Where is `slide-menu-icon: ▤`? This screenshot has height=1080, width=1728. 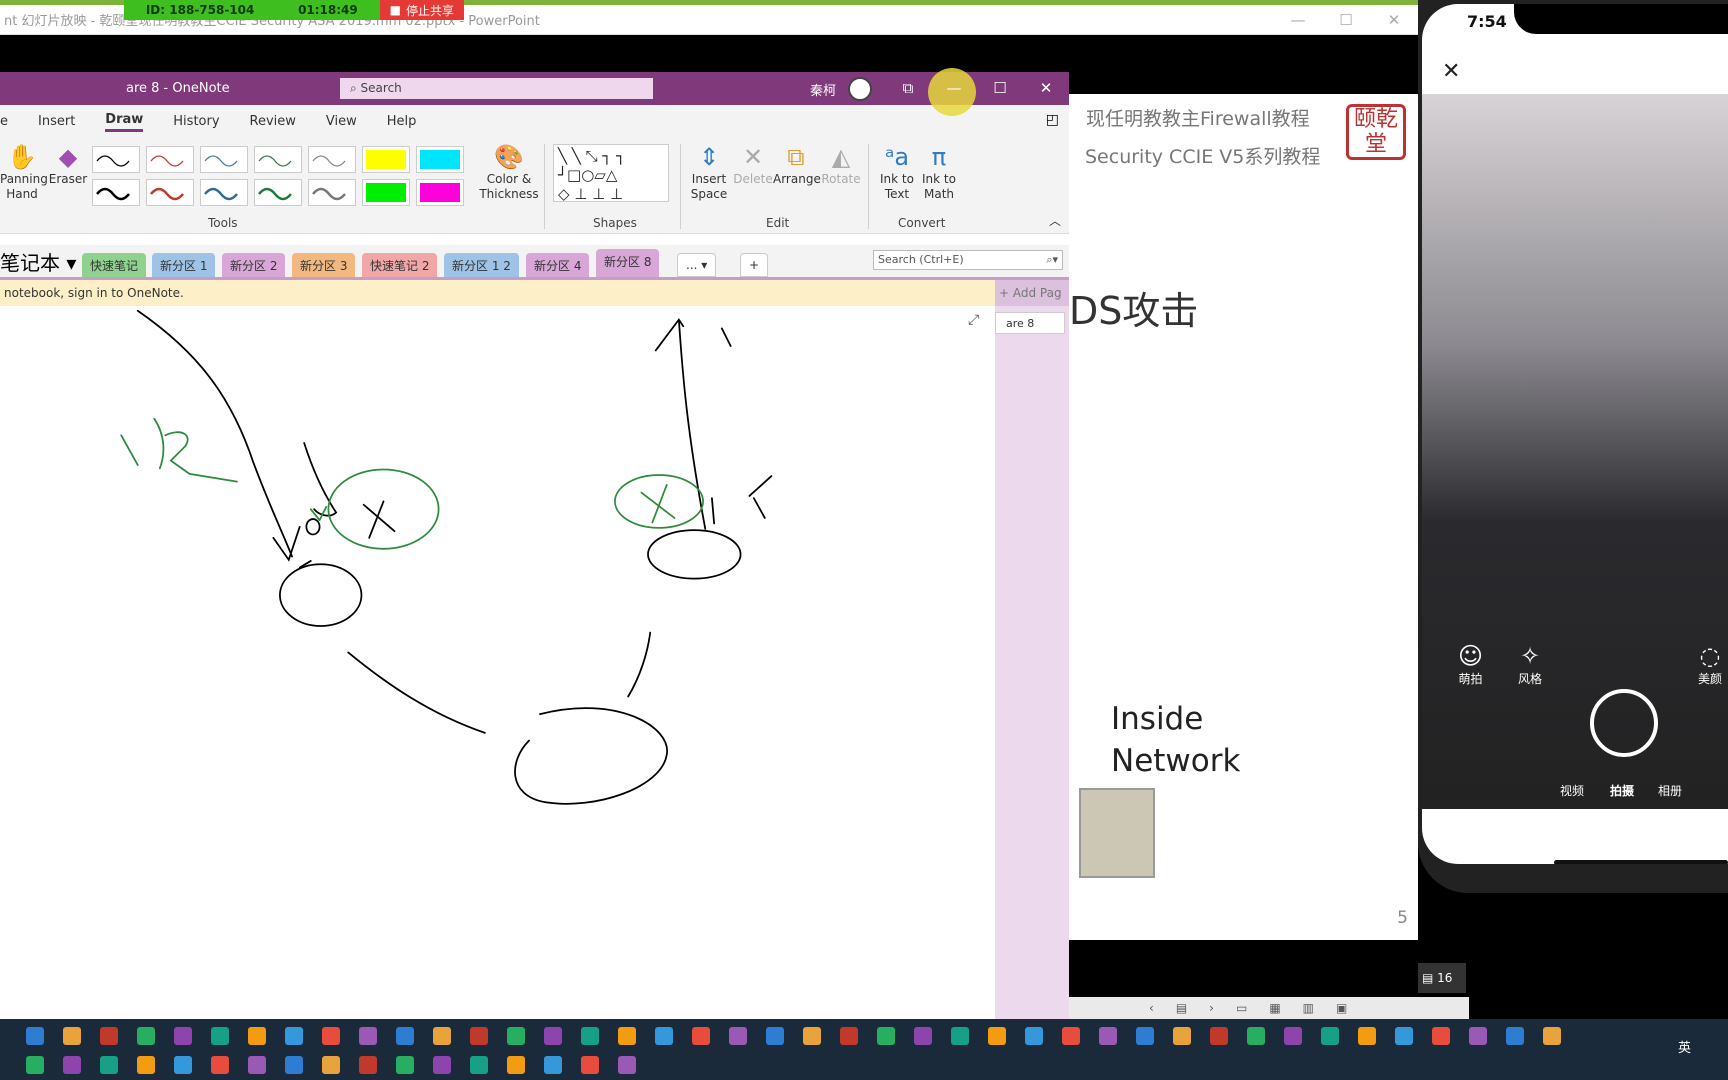 slide-menu-icon: ▤ is located at coordinates (1181, 1008).